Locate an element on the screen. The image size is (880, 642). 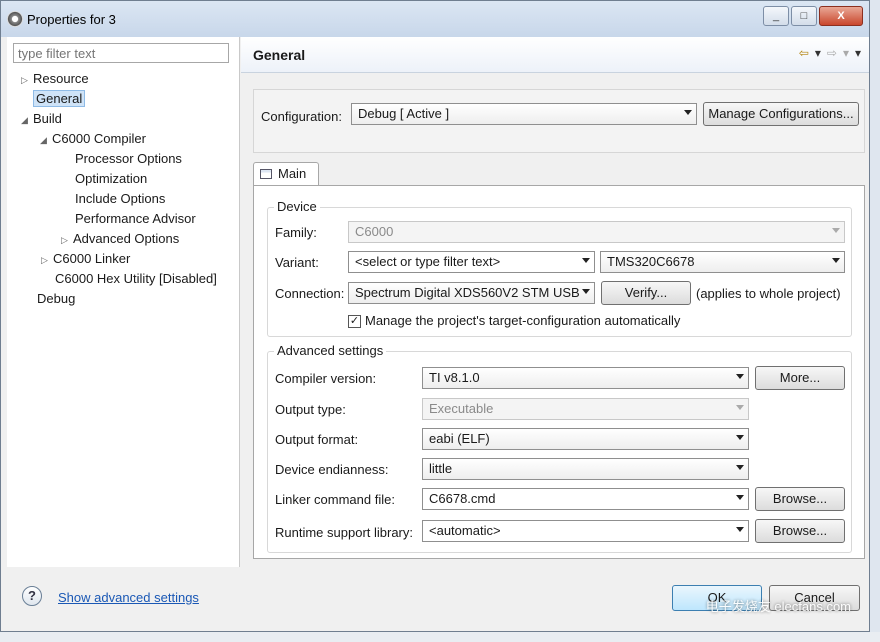
back-menu-chevron-down-icon: ▾ is located at coordinates (818, 53).